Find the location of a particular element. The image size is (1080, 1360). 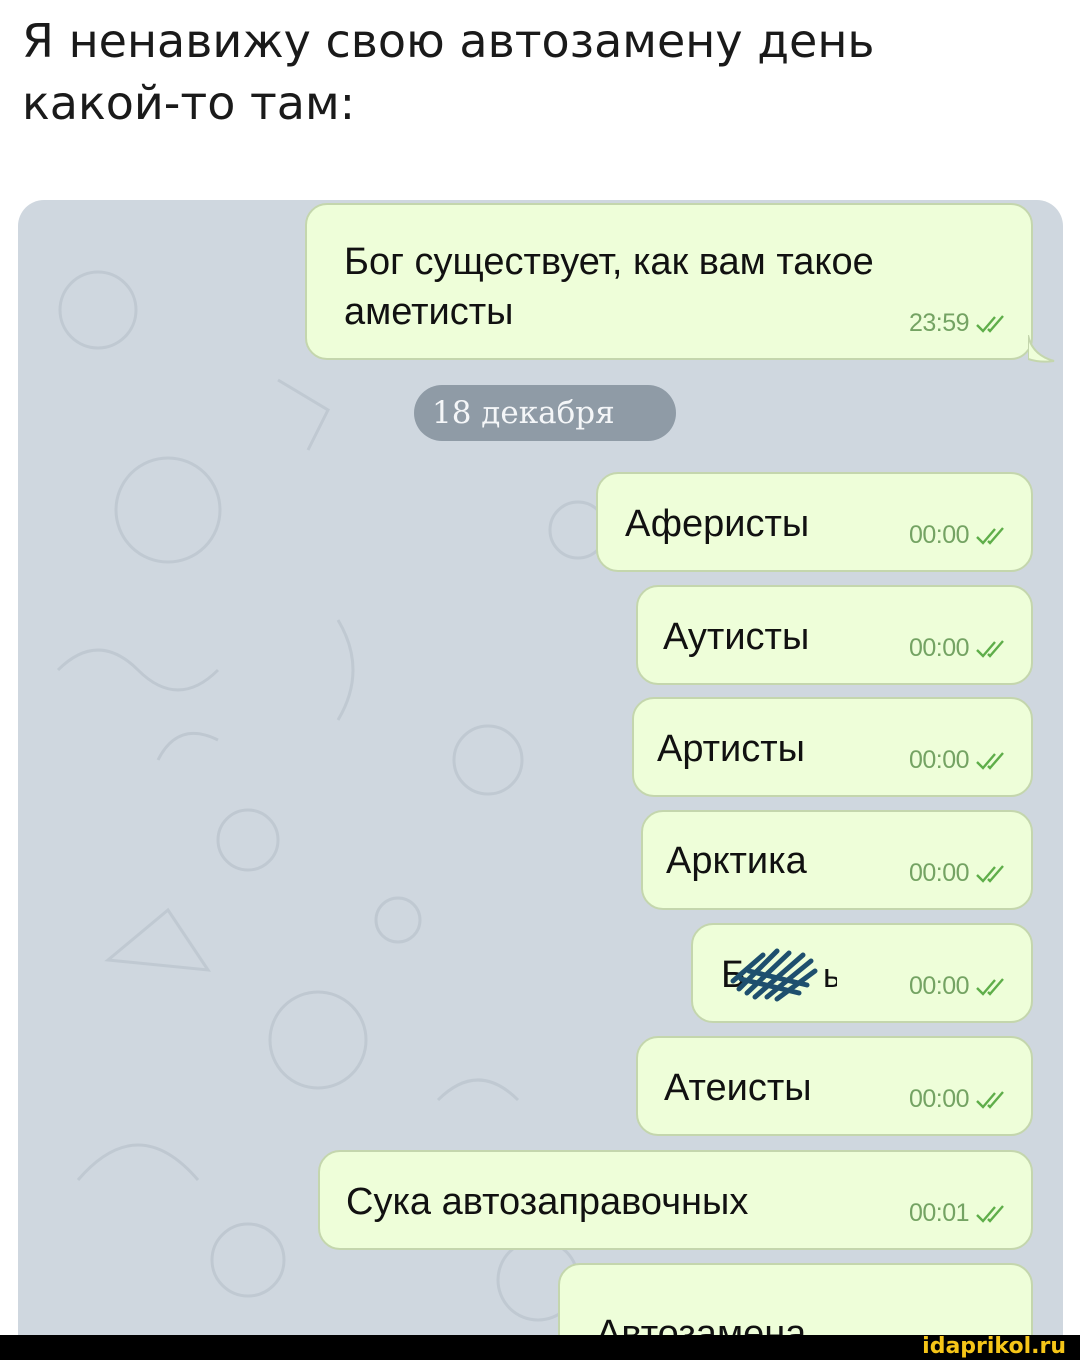

message-time: 00:01 is located at coordinates (939, 1213).